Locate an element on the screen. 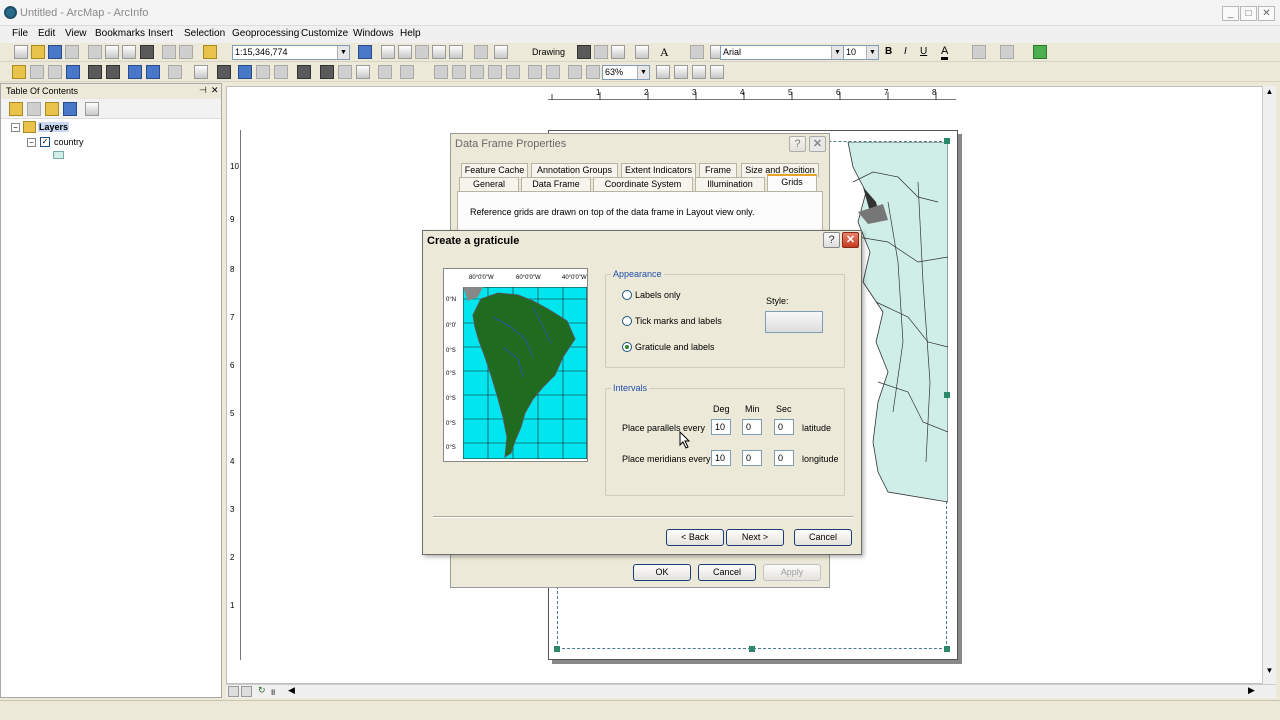 The image size is (1280, 720). fixed-zoom-in-icon is located at coordinates (95, 72).